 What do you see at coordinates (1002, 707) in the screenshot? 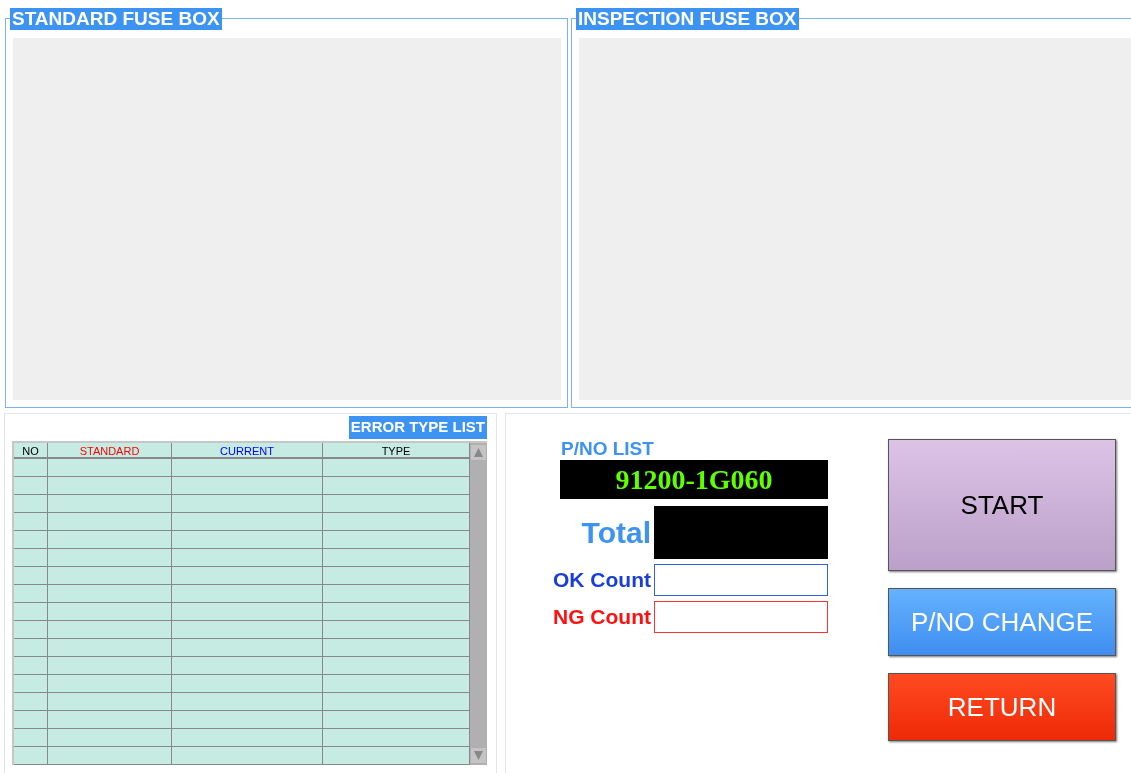
I see `return-button: RETURN` at bounding box center [1002, 707].